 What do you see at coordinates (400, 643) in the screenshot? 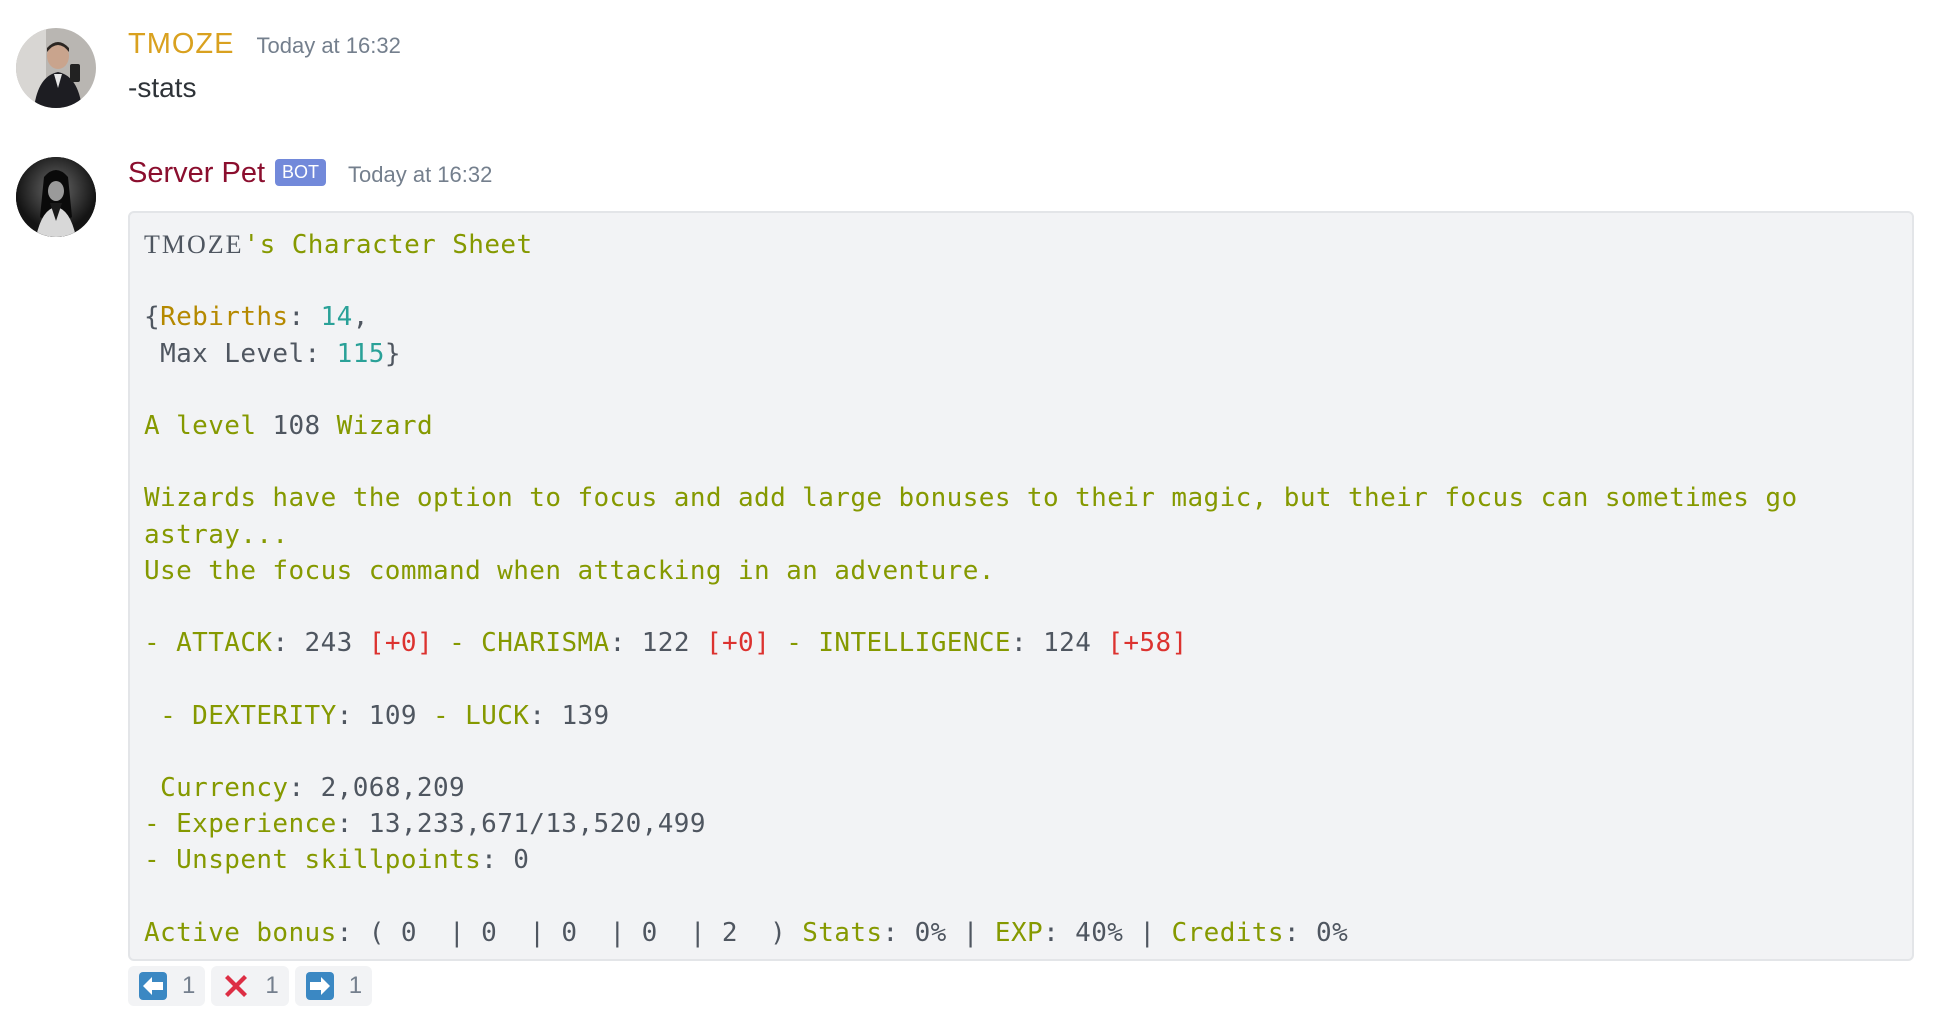
I see `attack-bonus: [+0]` at bounding box center [400, 643].